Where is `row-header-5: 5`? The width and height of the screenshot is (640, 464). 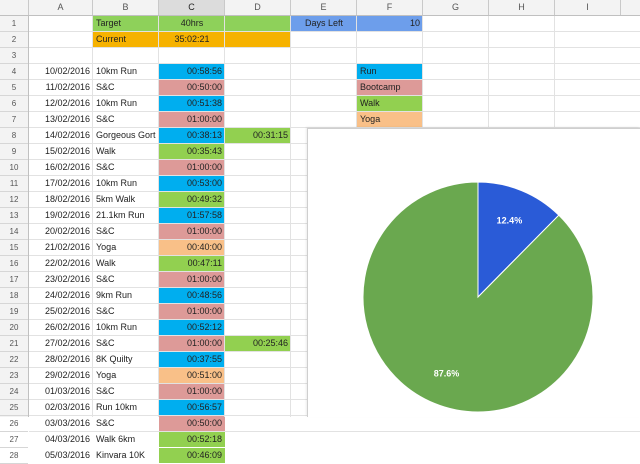
row-header-5: 5 is located at coordinates (14, 88).